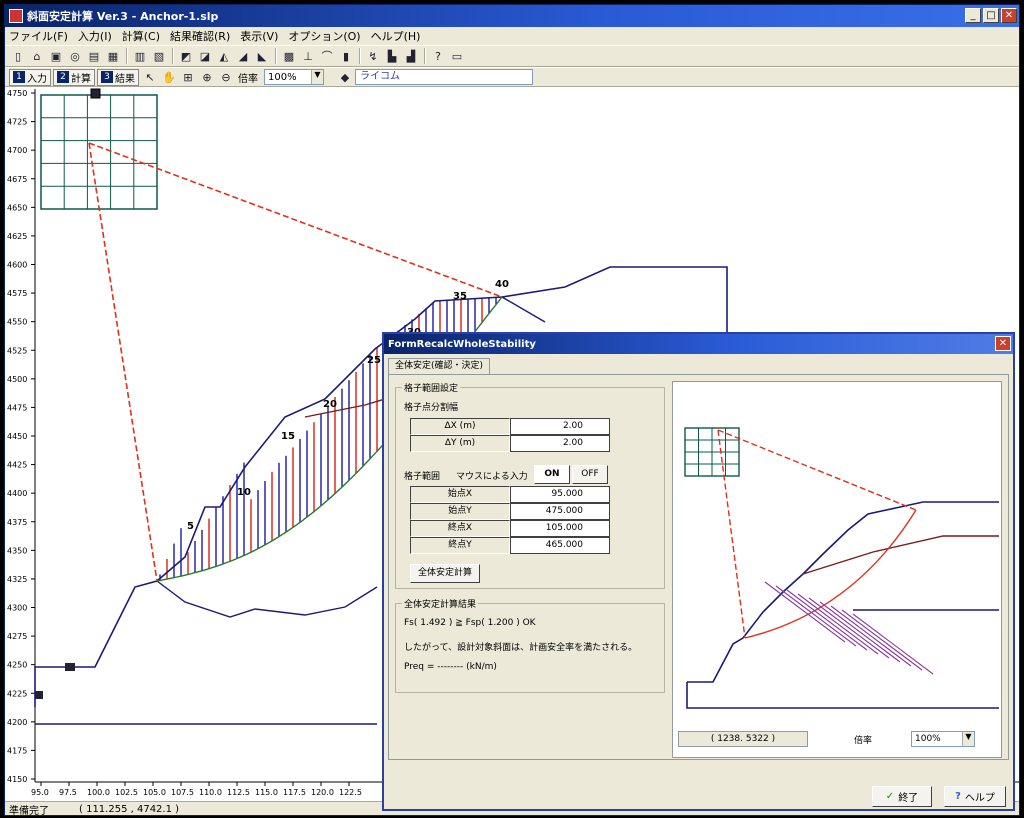 The height and width of the screenshot is (818, 1024). What do you see at coordinates (439, 366) in the screenshot?
I see `tab-whole-stability: 全体安定(確認・決定)` at bounding box center [439, 366].